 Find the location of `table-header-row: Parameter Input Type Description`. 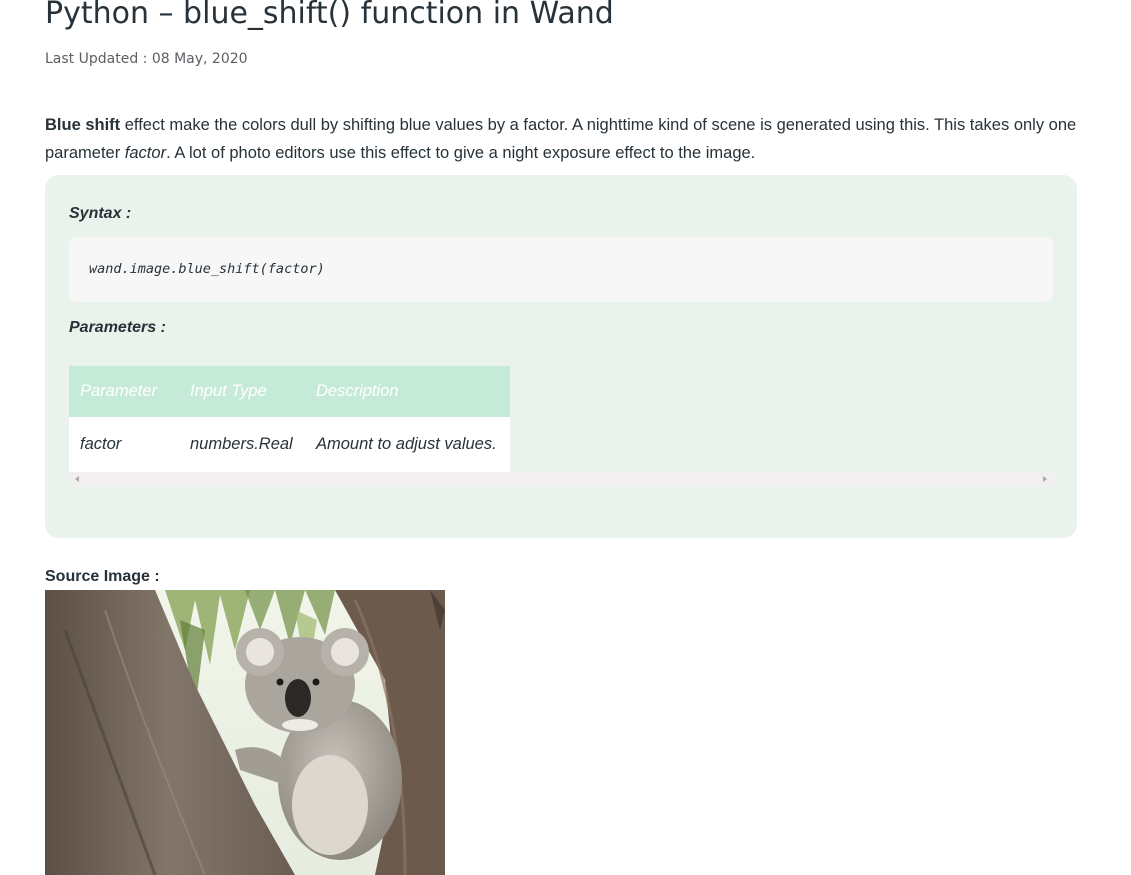

table-header-row: Parameter Input Type Description is located at coordinates (289, 391).